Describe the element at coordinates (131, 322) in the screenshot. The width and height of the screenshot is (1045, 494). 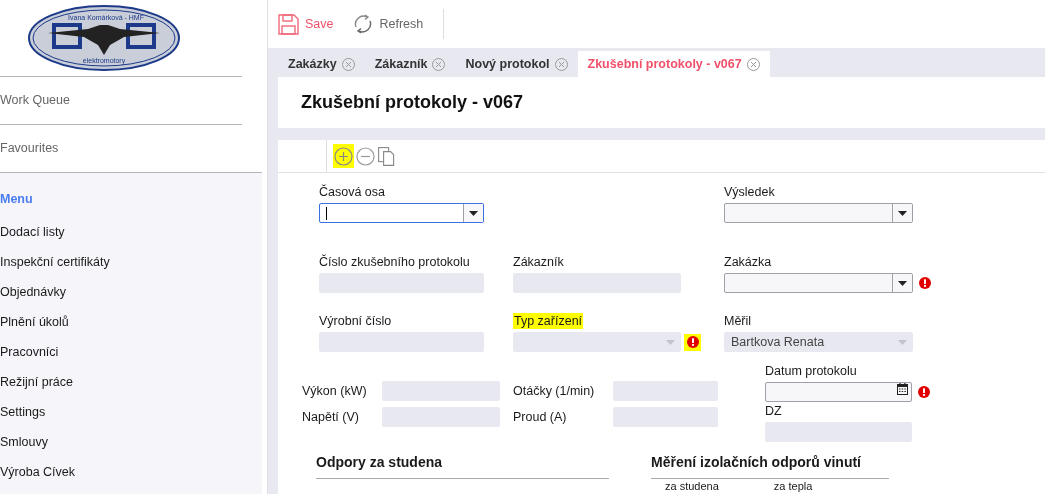
I see `menu-item: Plnění úkolů` at that location.